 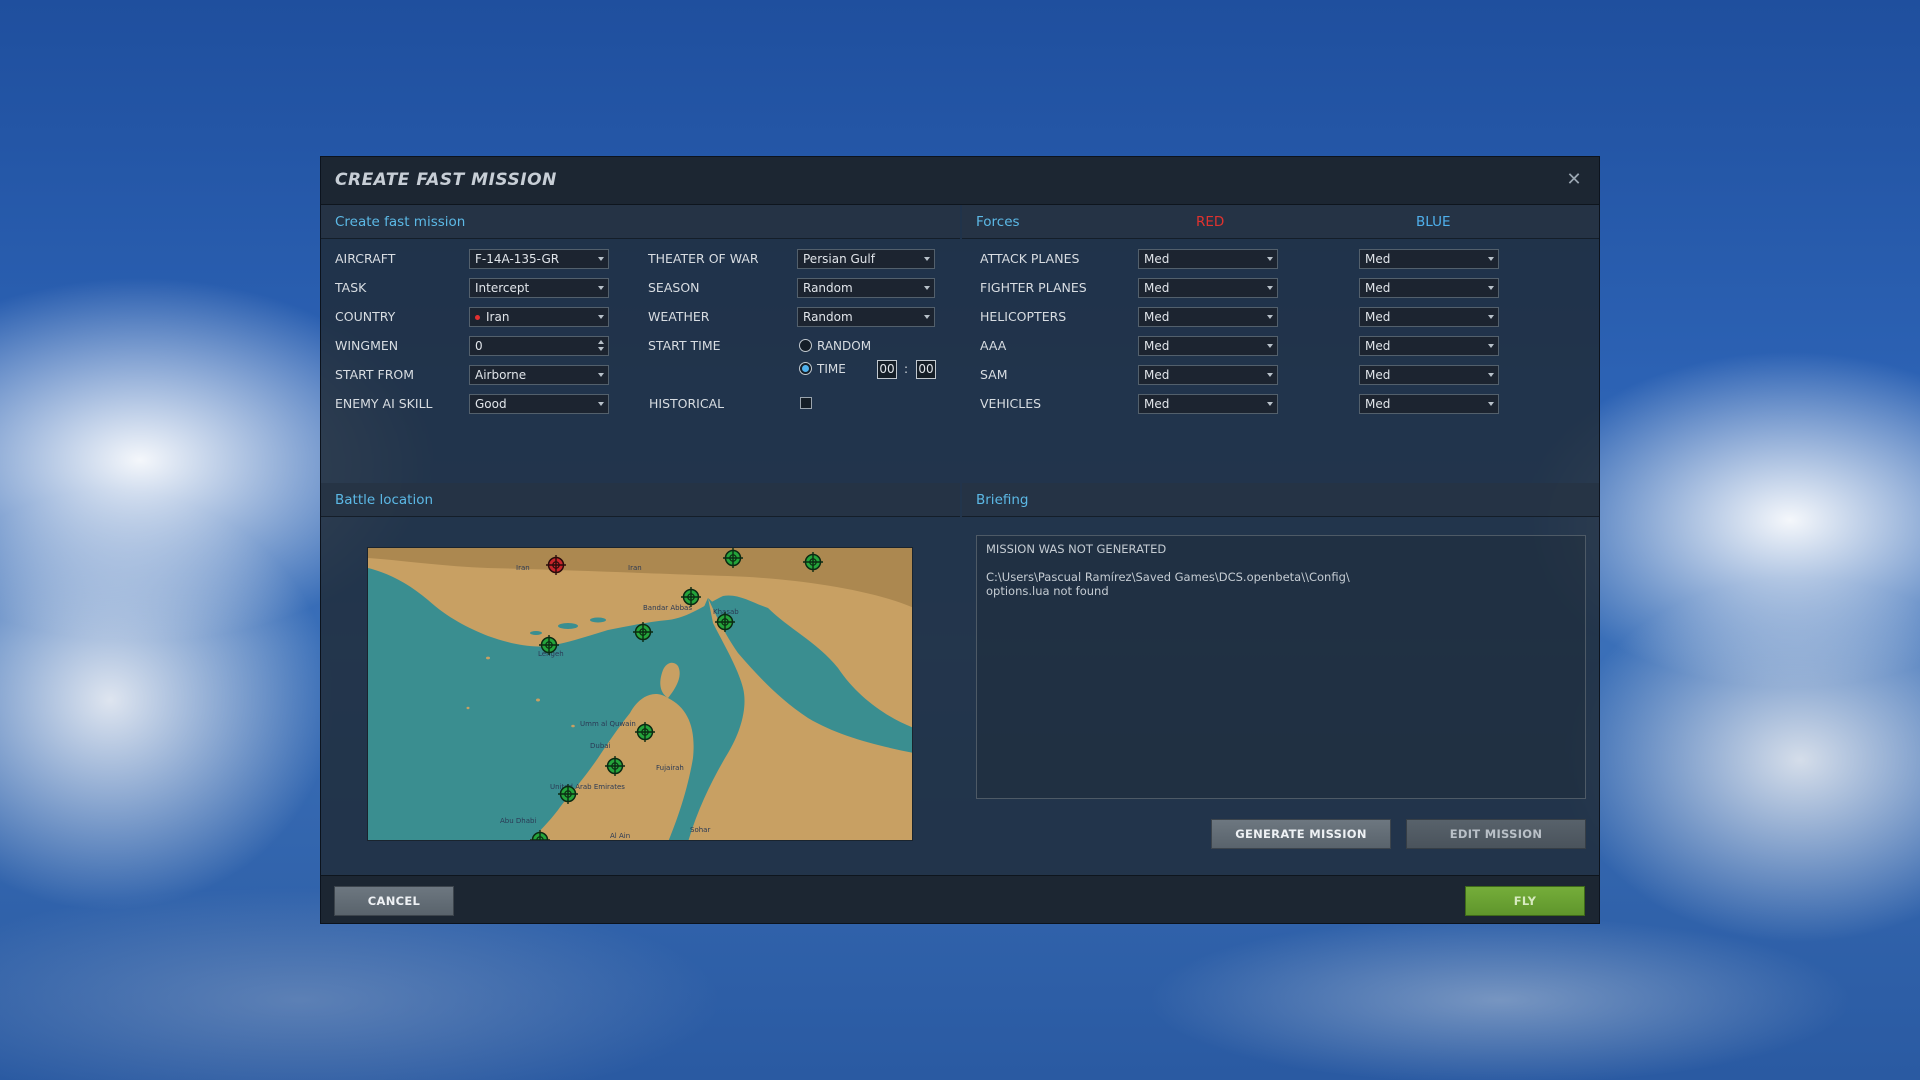 I want to click on briefing-status: MISSION WAS NOT GENERATED, so click(x=1076, y=549).